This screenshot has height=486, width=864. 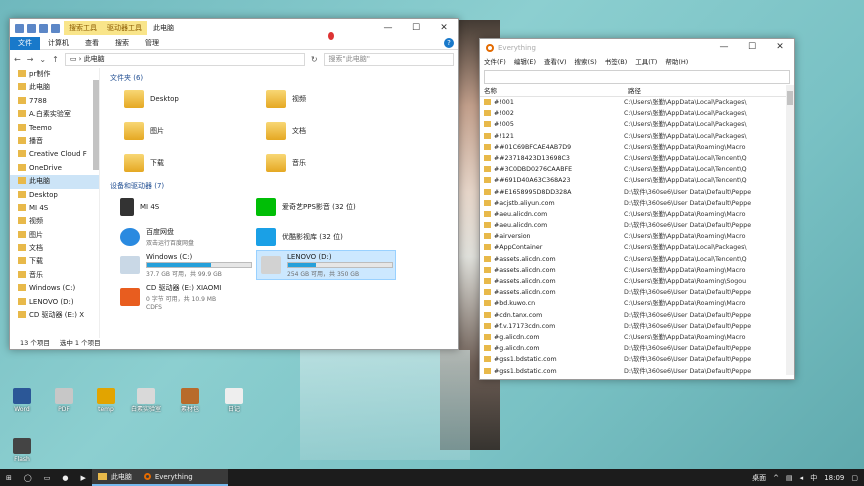 What do you see at coordinates (42, 59) in the screenshot?
I see `chevron-down-icon: ⌄` at bounding box center [42, 59].